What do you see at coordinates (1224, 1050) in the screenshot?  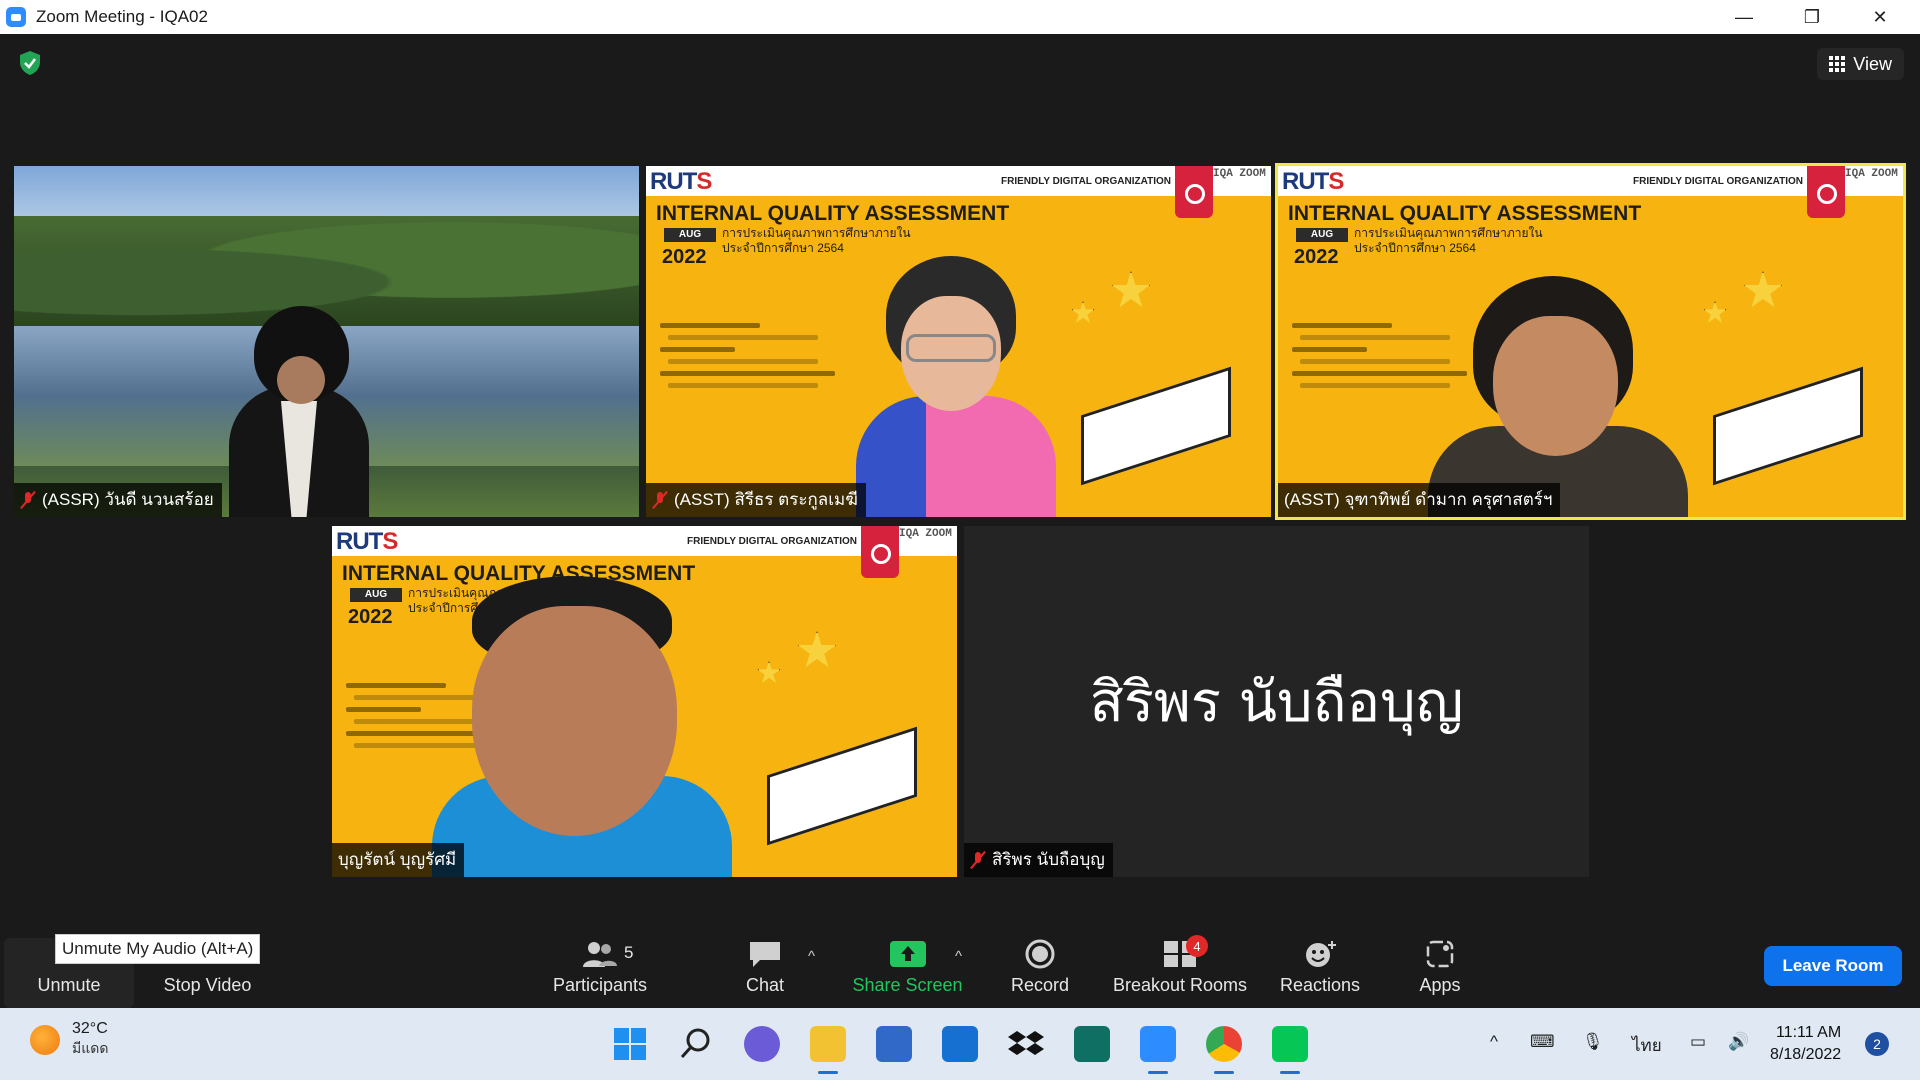 I see `chrome-icon` at bounding box center [1224, 1050].